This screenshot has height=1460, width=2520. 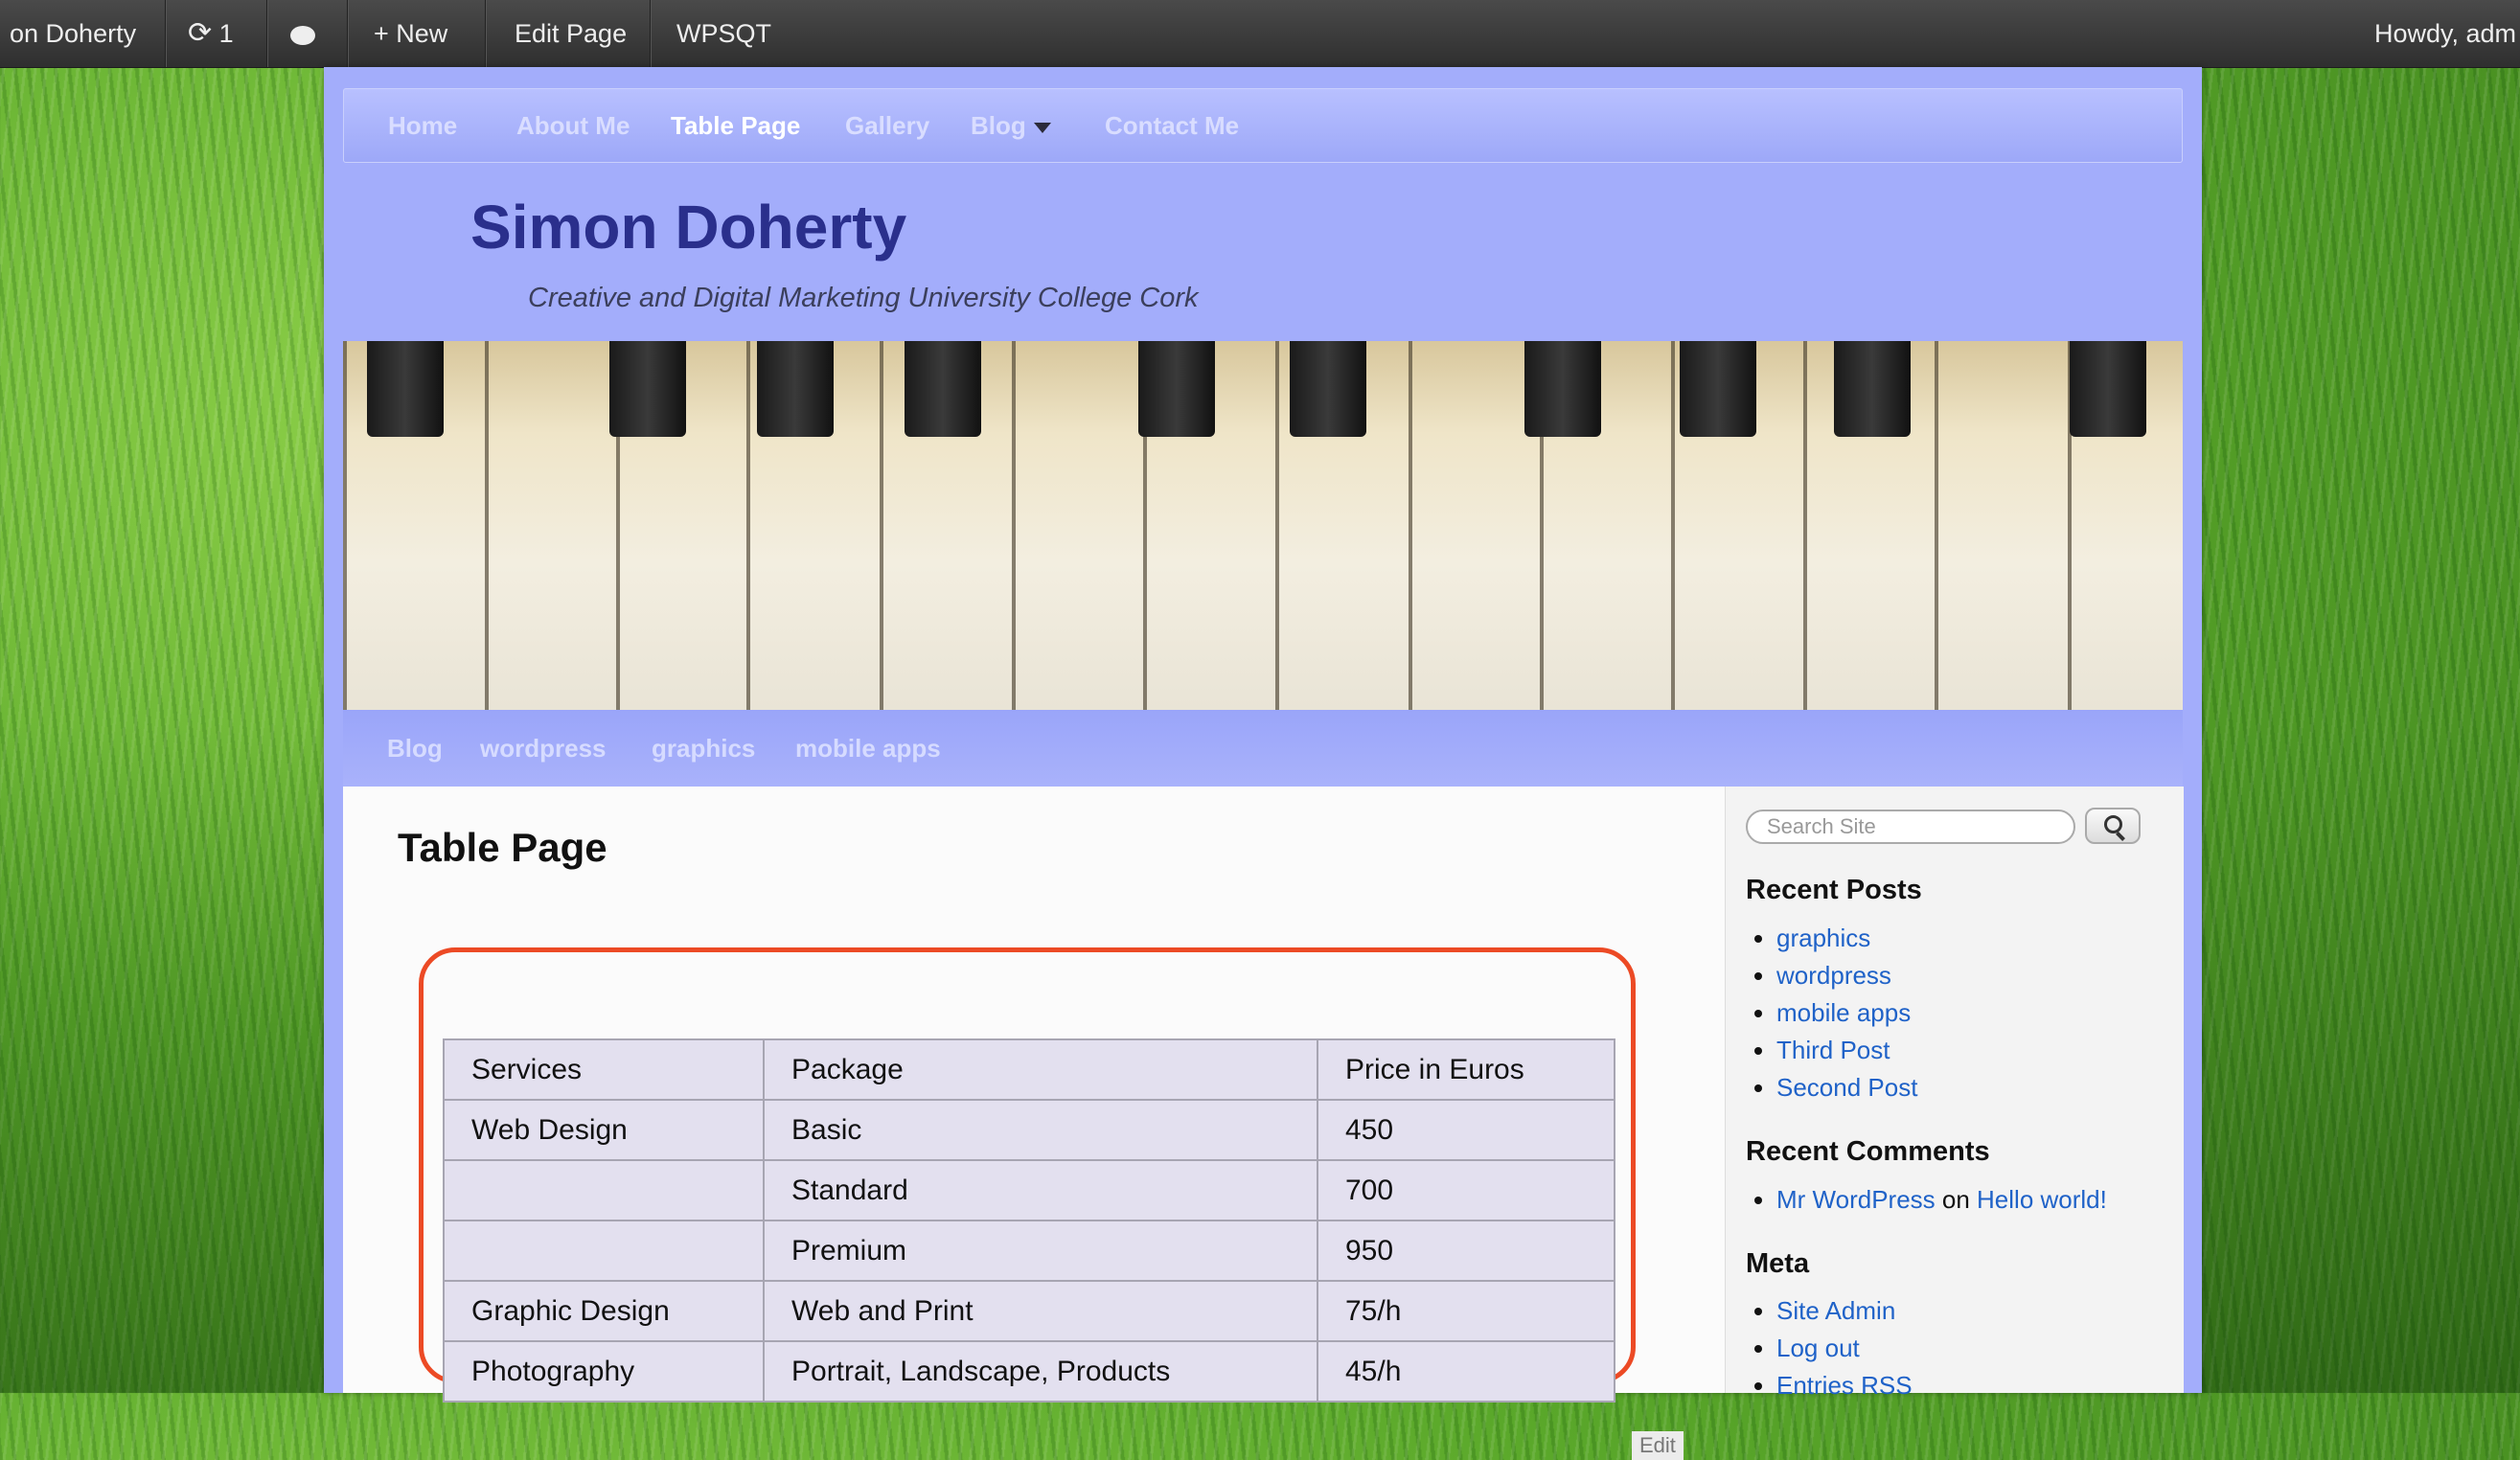 I want to click on subnav-item-mobile-apps: mobile apps, so click(x=868, y=748).